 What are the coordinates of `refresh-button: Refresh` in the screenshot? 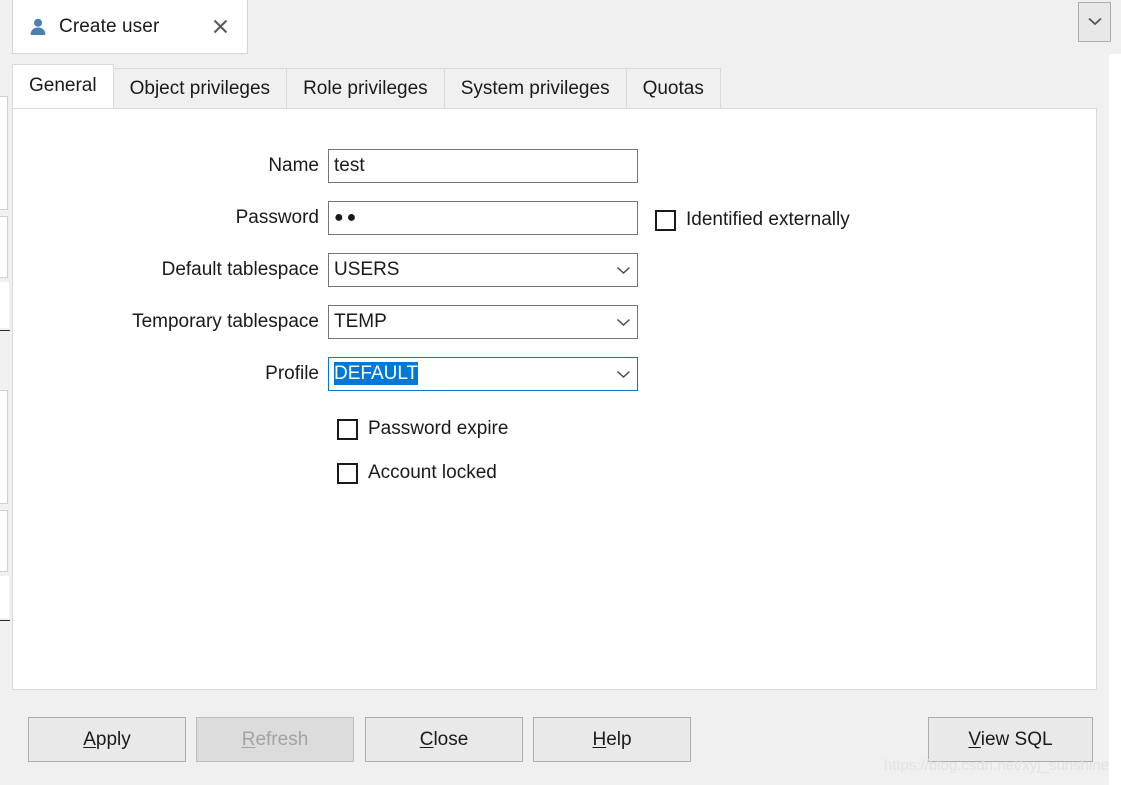 It's located at (275, 739).